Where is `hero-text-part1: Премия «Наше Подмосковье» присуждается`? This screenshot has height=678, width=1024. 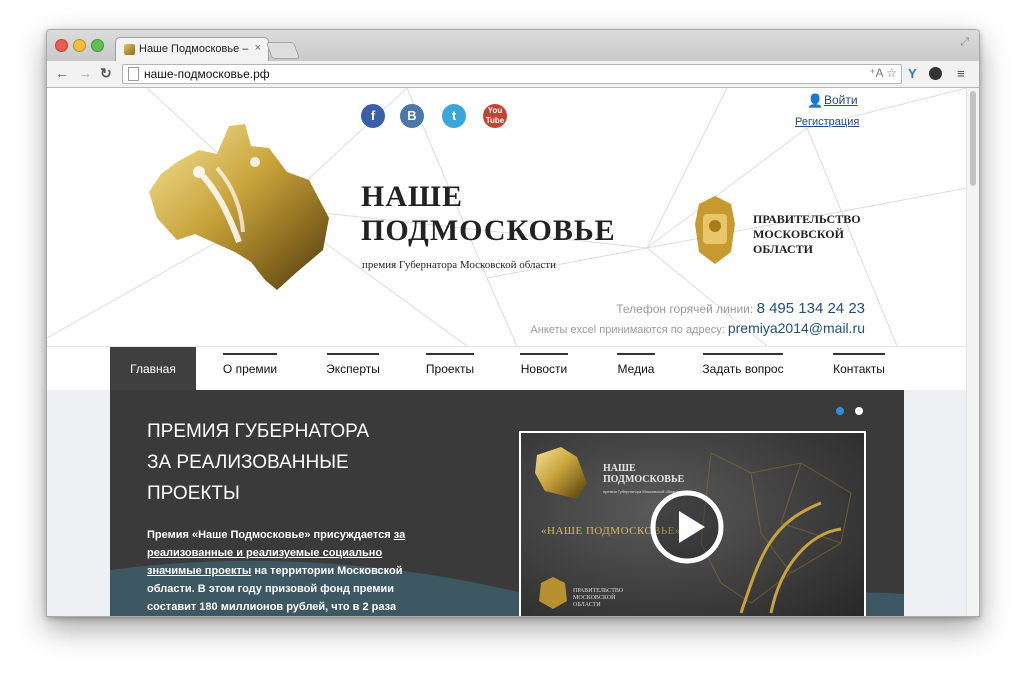
hero-text-part1: Премия «Наше Подмосковье» присуждается is located at coordinates (270, 535).